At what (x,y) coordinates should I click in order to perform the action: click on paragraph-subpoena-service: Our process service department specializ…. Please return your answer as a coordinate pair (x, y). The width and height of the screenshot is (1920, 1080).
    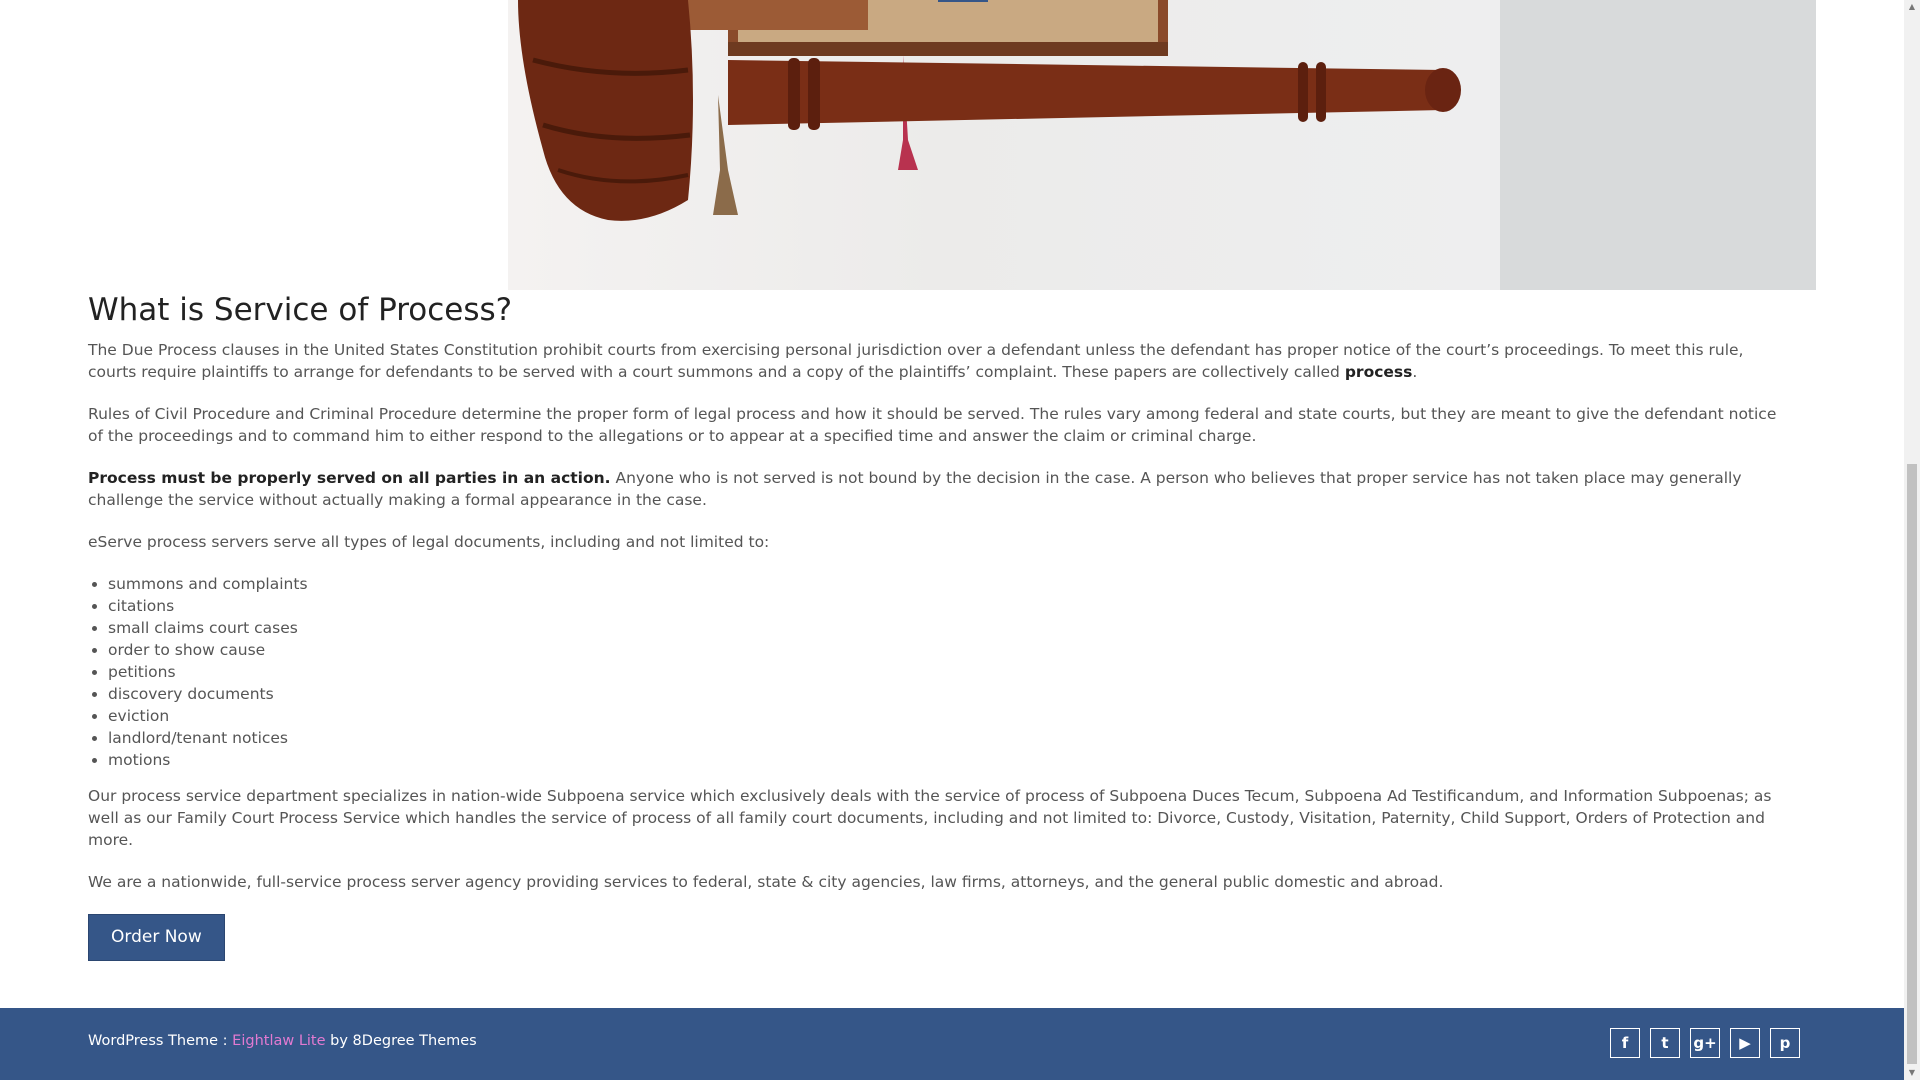
    Looking at the image, I should click on (930, 818).